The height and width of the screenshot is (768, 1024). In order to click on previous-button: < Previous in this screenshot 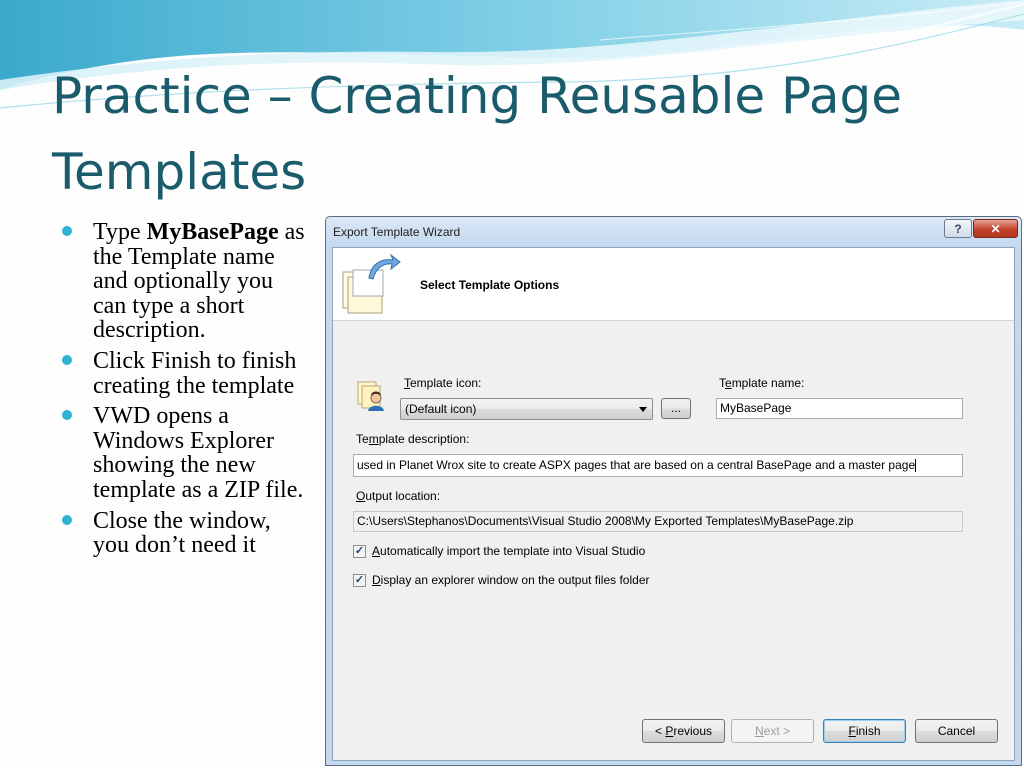, I will do `click(683, 731)`.